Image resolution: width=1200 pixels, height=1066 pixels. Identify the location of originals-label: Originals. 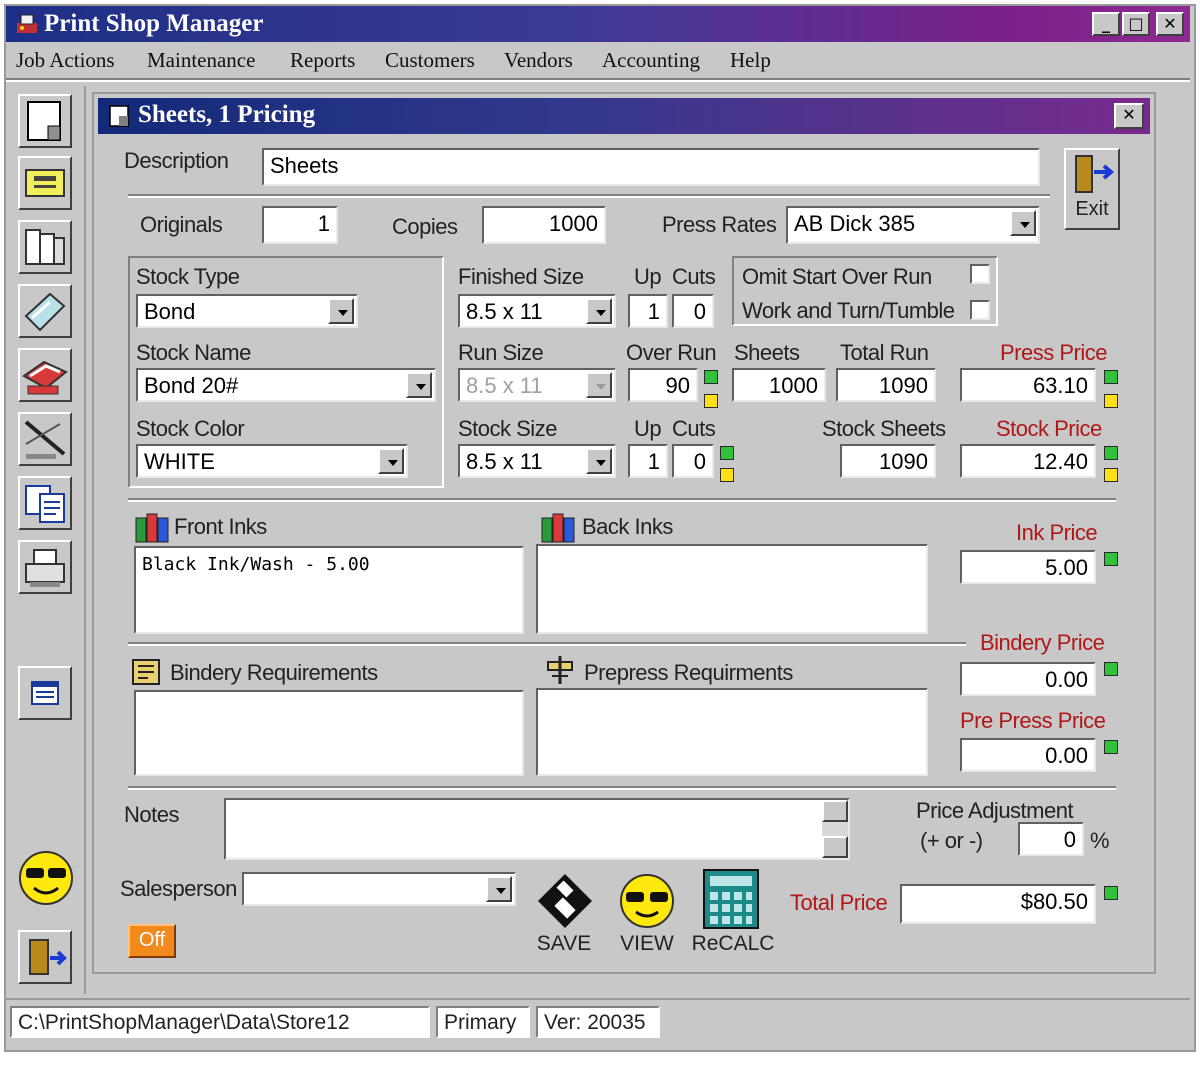
(181, 224).